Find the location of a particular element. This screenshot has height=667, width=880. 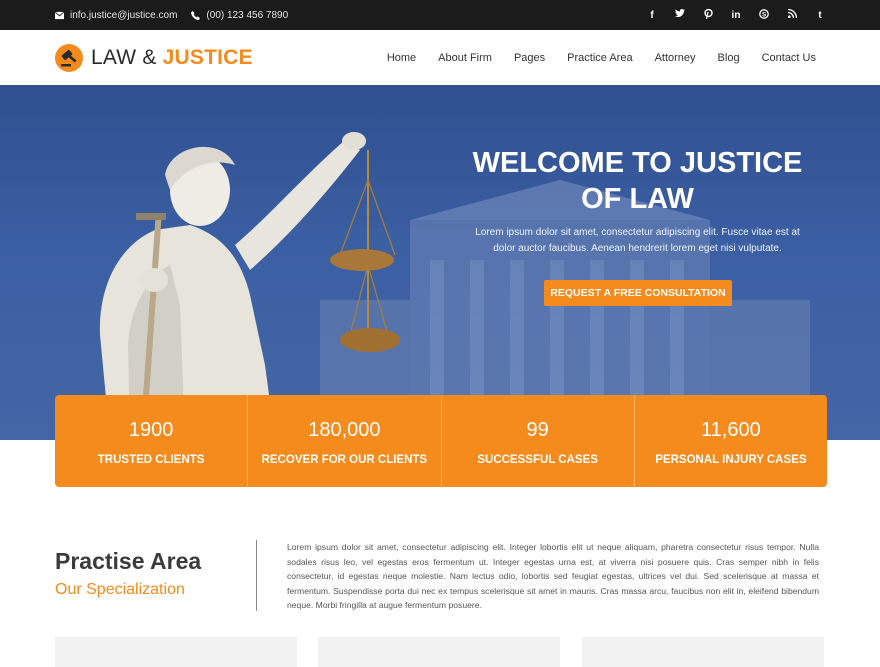

nav-pages: Pages is located at coordinates (529, 58).